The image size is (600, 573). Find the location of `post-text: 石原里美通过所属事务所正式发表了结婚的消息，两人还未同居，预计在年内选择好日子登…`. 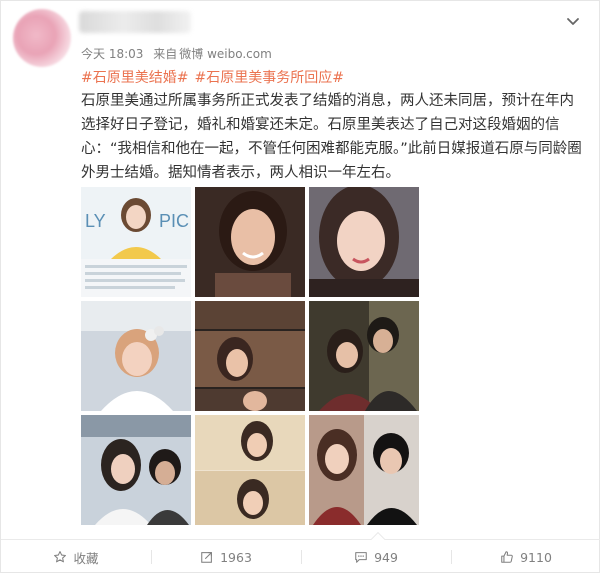

post-text: 石原里美通过所属事务所正式发表了结婚的消息，两人还未同居，预计在年内选择好日子登… is located at coordinates (331, 137).